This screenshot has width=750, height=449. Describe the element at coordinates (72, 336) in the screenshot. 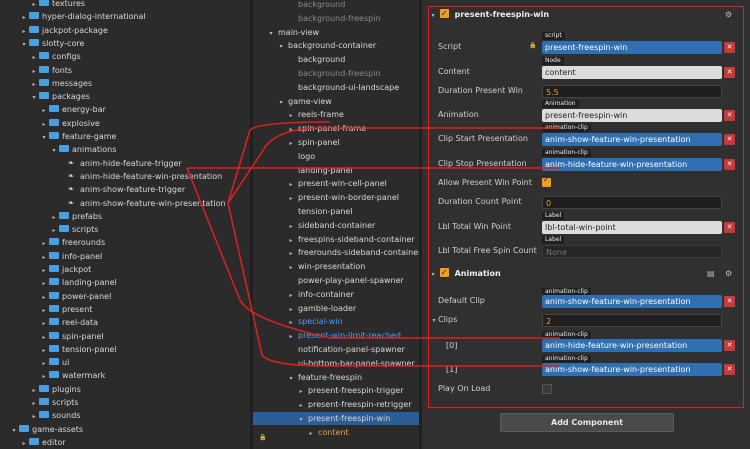

I see `asset-folder-item: ▸ spin-panel` at that location.